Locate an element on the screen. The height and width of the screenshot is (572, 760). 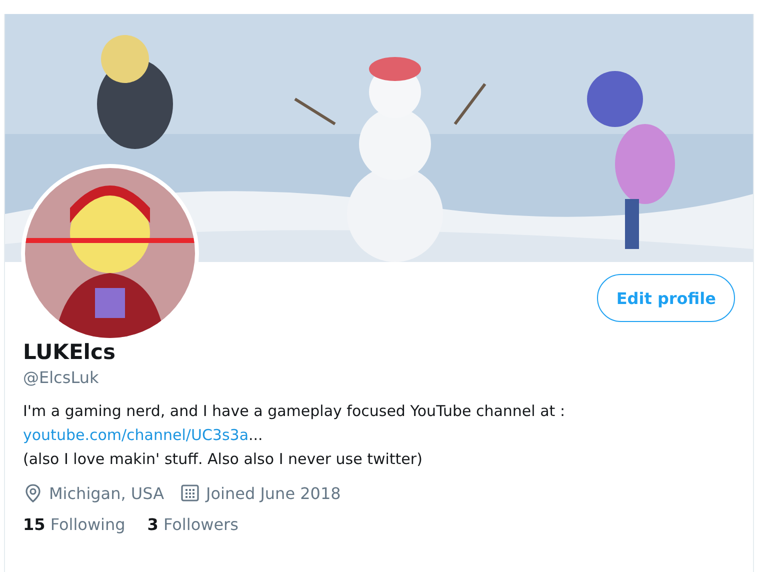
location-pin-icon is located at coordinates (33, 493).